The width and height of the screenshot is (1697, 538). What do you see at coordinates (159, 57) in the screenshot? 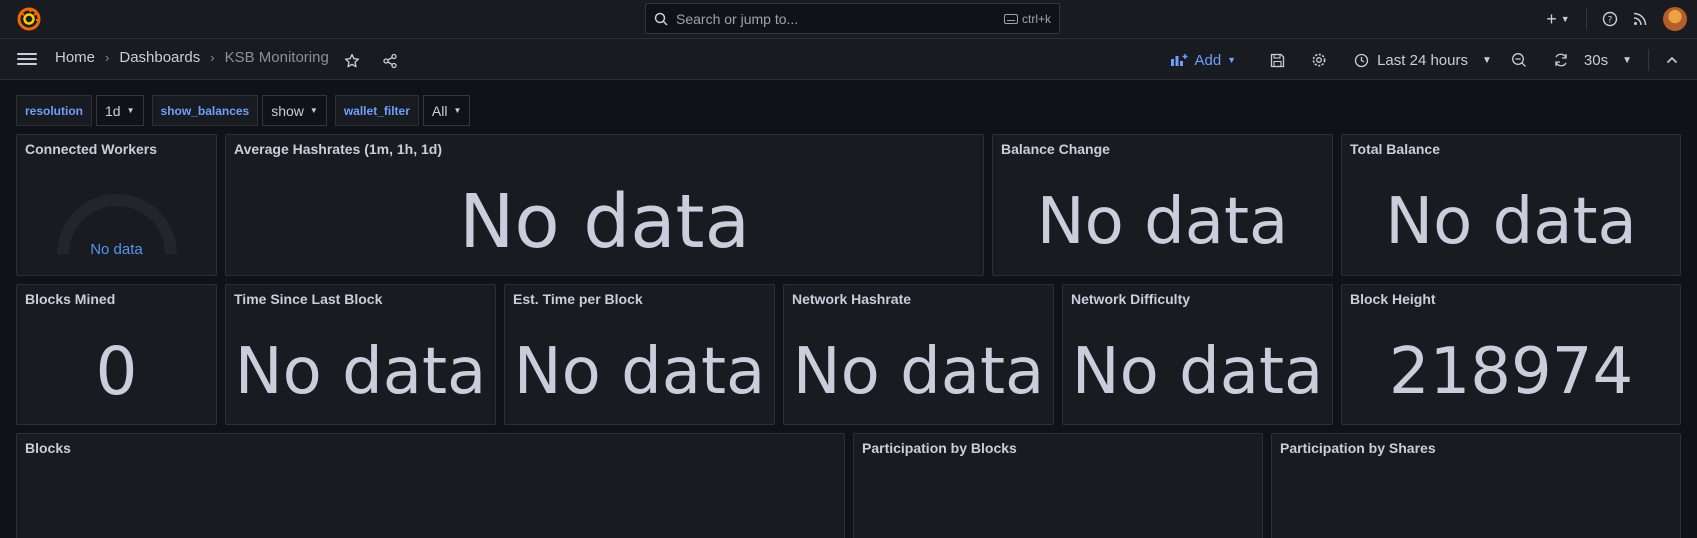
I see `breadcrumb-dashboards: Dashboards` at bounding box center [159, 57].